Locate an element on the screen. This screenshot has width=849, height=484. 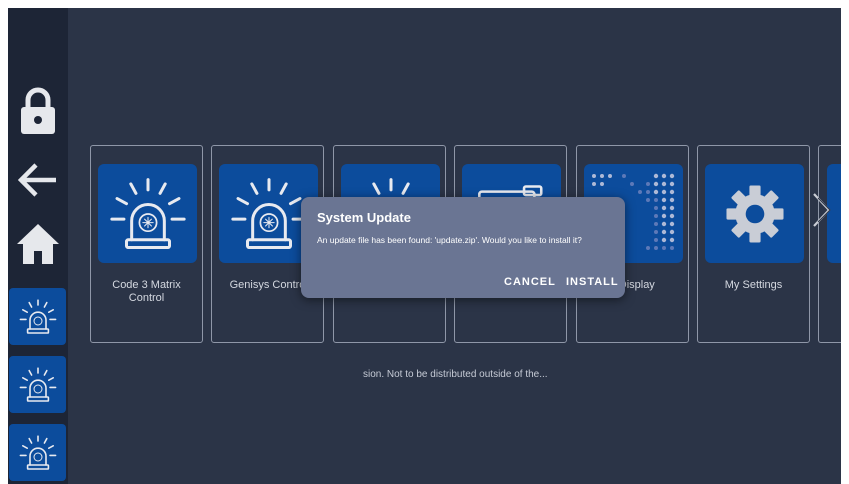
sidebar is located at coordinates (38, 246).